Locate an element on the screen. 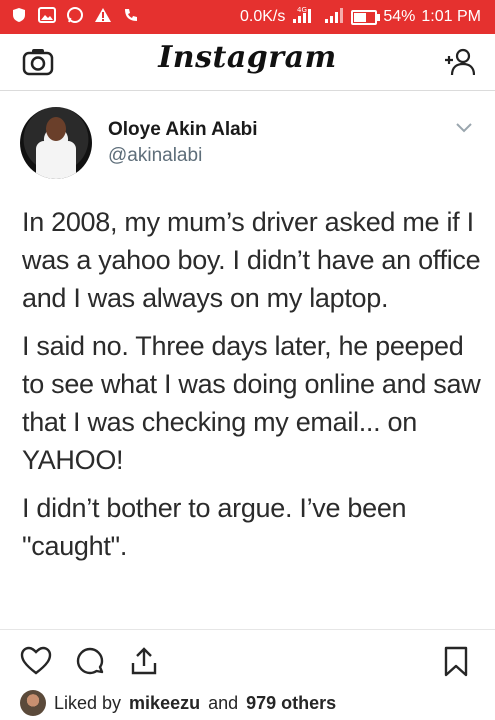 The height and width of the screenshot is (720, 495). likes-summary: Liked by mikeezu and 979 others is located at coordinates (178, 703).